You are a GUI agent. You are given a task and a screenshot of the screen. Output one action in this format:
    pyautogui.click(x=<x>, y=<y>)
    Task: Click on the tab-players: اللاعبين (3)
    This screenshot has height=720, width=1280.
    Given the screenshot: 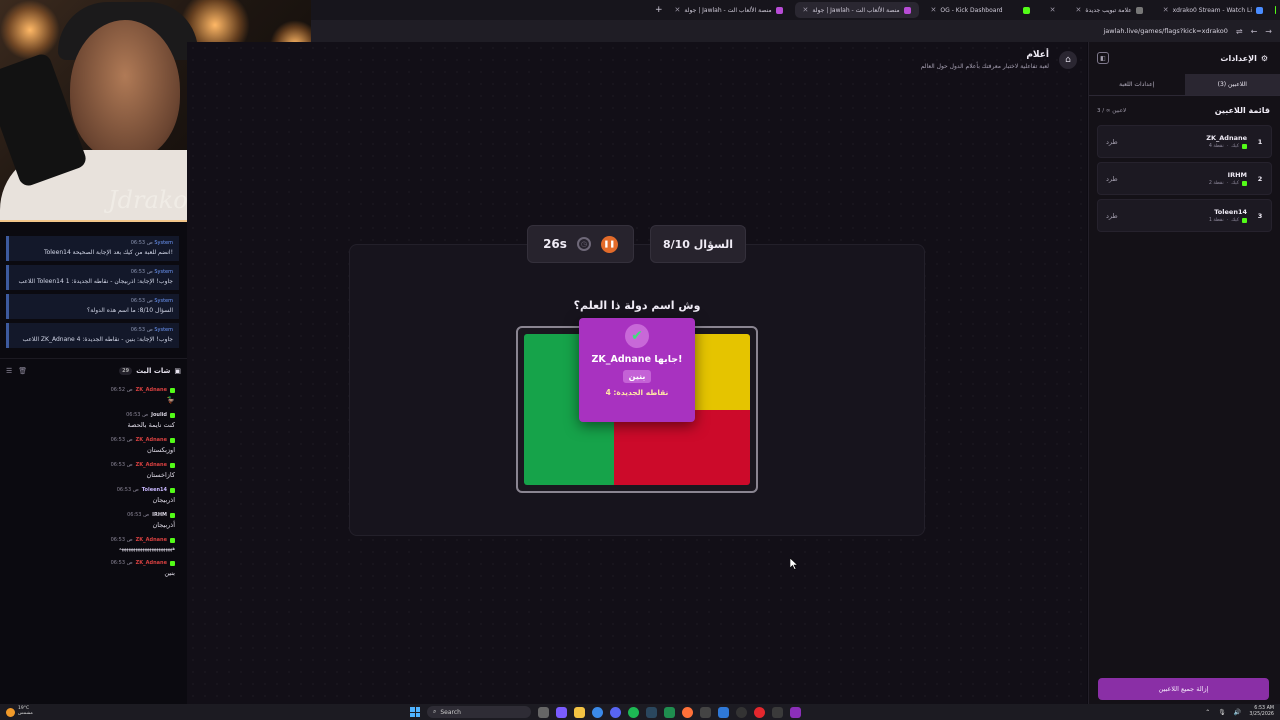 What is the action you would take?
    pyautogui.click(x=1232, y=84)
    